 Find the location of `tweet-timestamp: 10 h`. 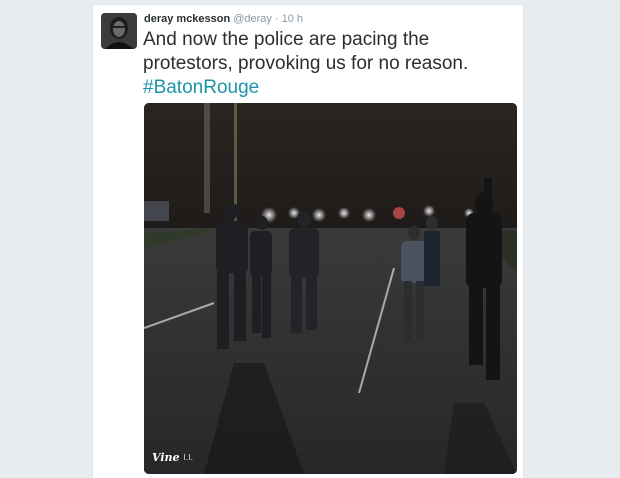

tweet-timestamp: 10 h is located at coordinates (292, 19).